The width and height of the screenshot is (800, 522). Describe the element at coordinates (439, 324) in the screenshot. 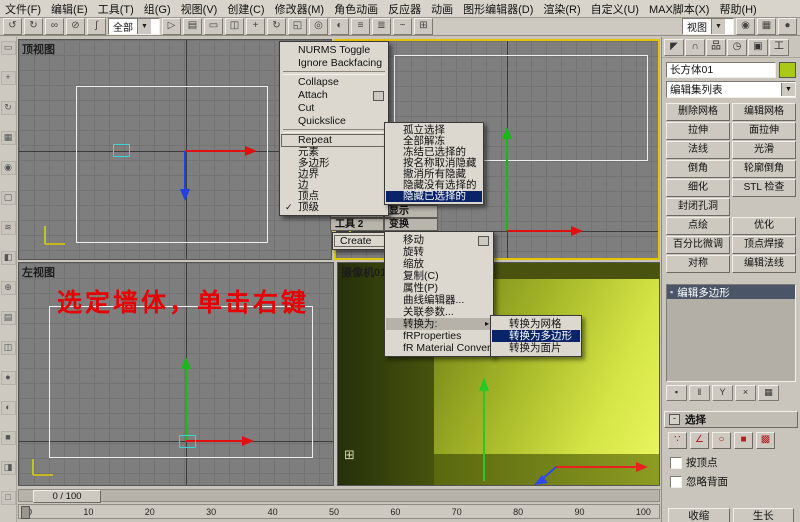

I see `menu-item-convert-to: 转换为: ▸` at that location.